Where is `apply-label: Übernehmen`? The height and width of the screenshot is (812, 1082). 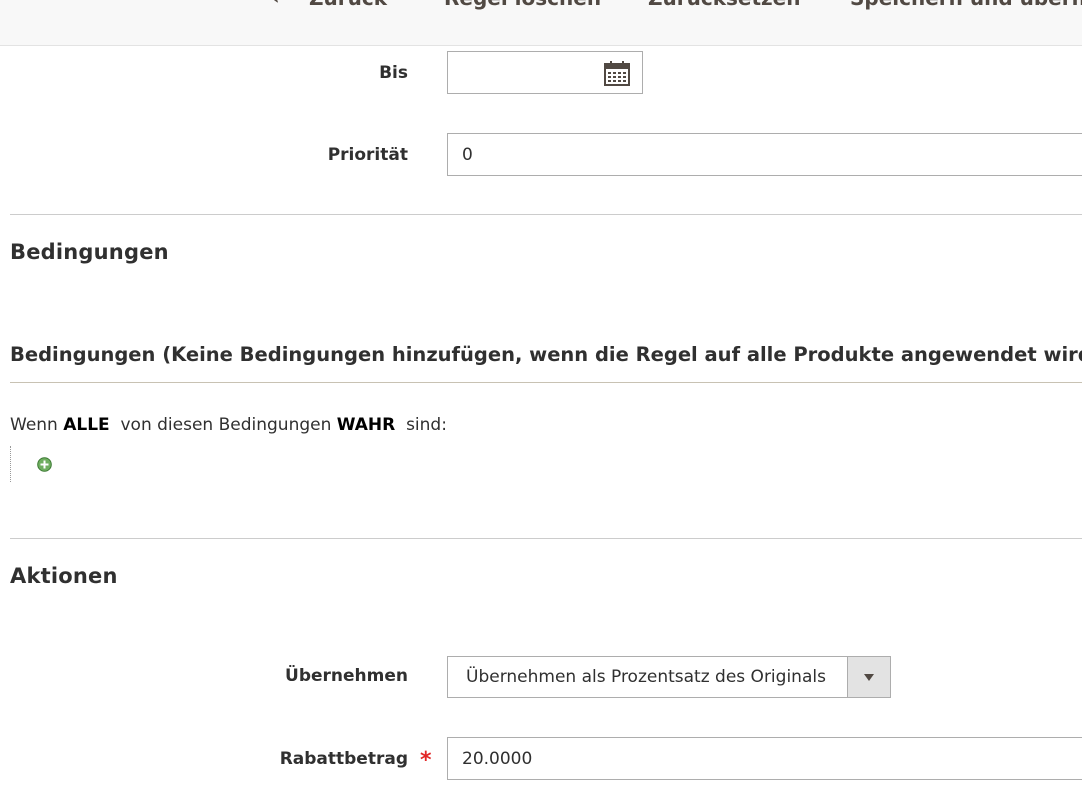
apply-label: Übernehmen is located at coordinates (346, 676).